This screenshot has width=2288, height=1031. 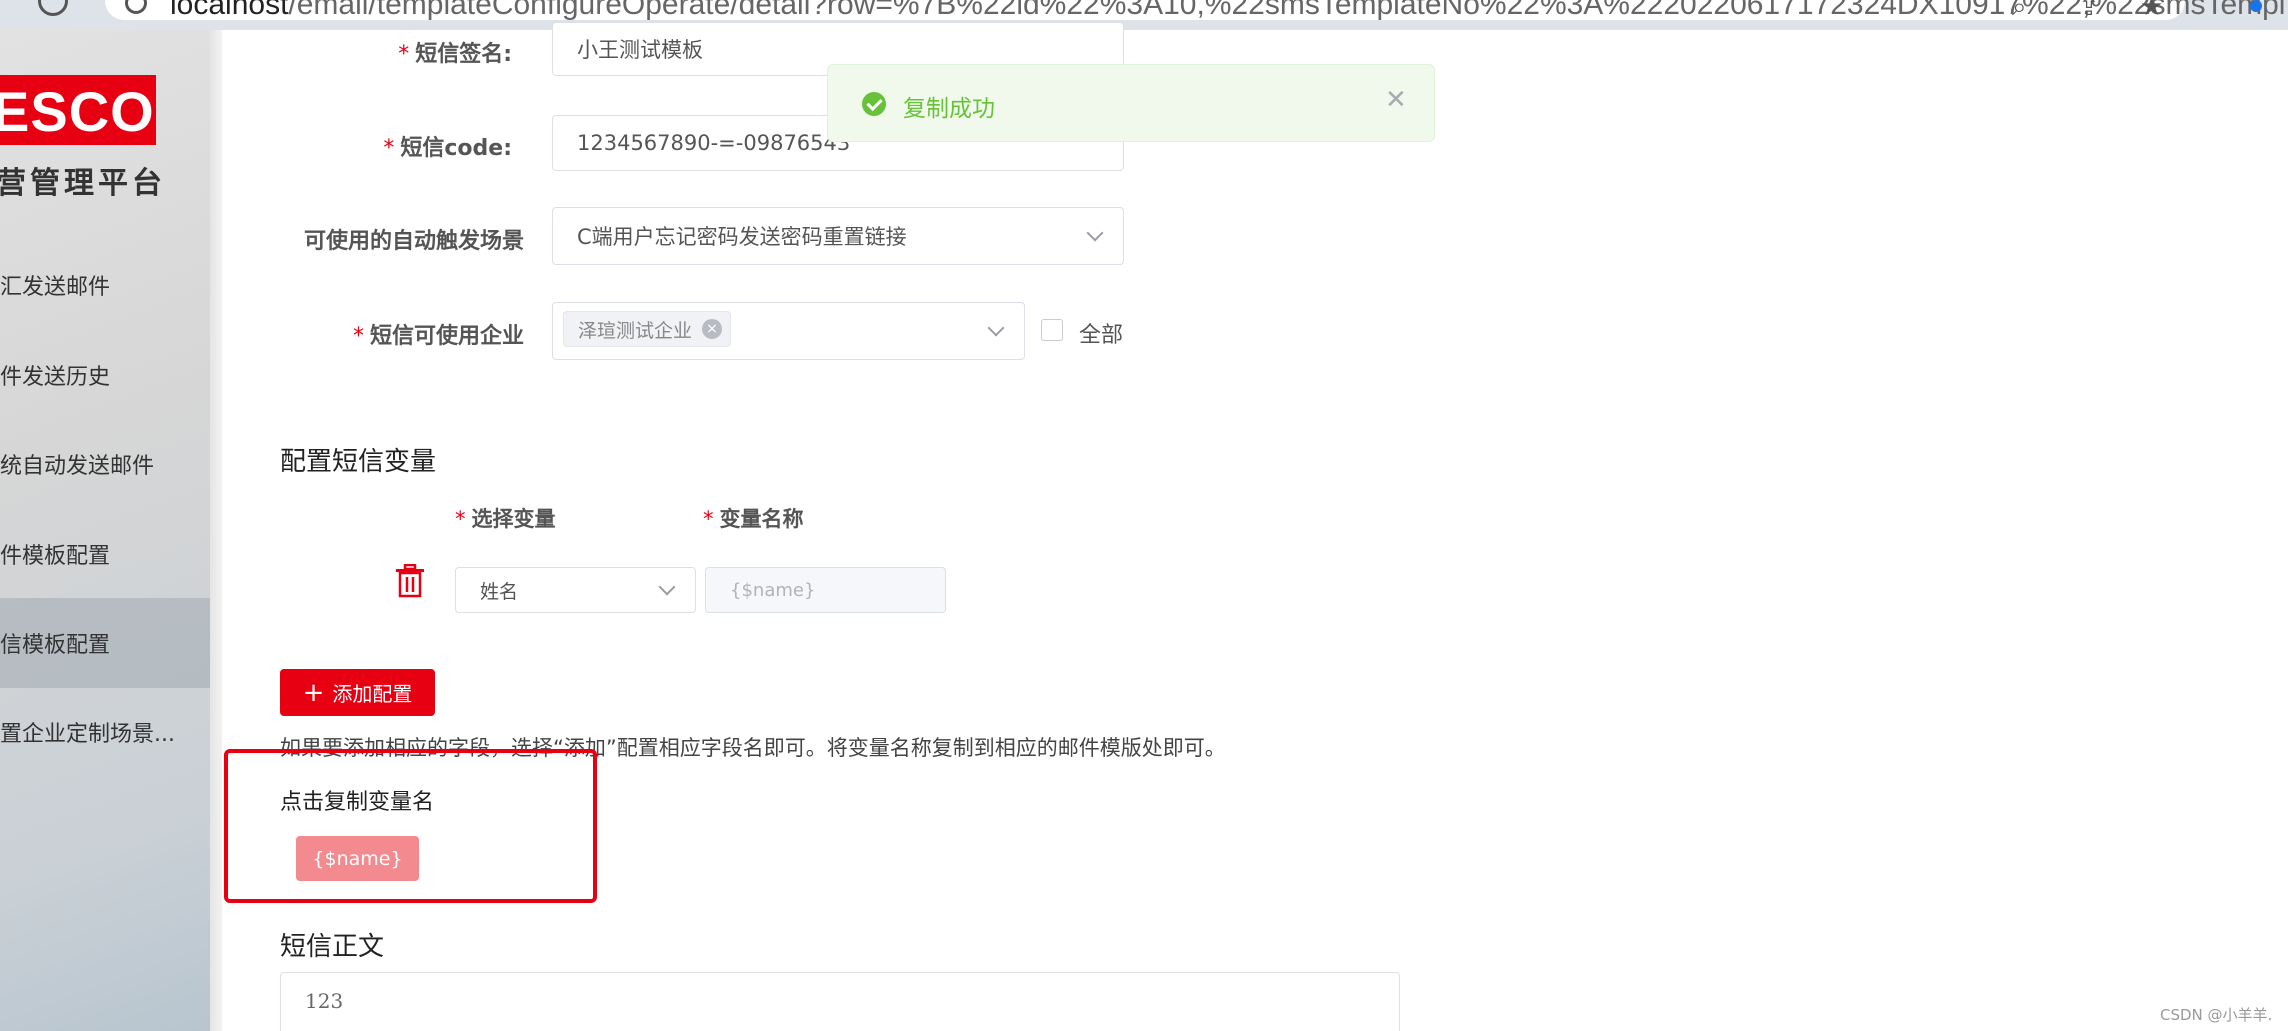 I want to click on variable-name-input: {$name}, so click(x=825, y=590).